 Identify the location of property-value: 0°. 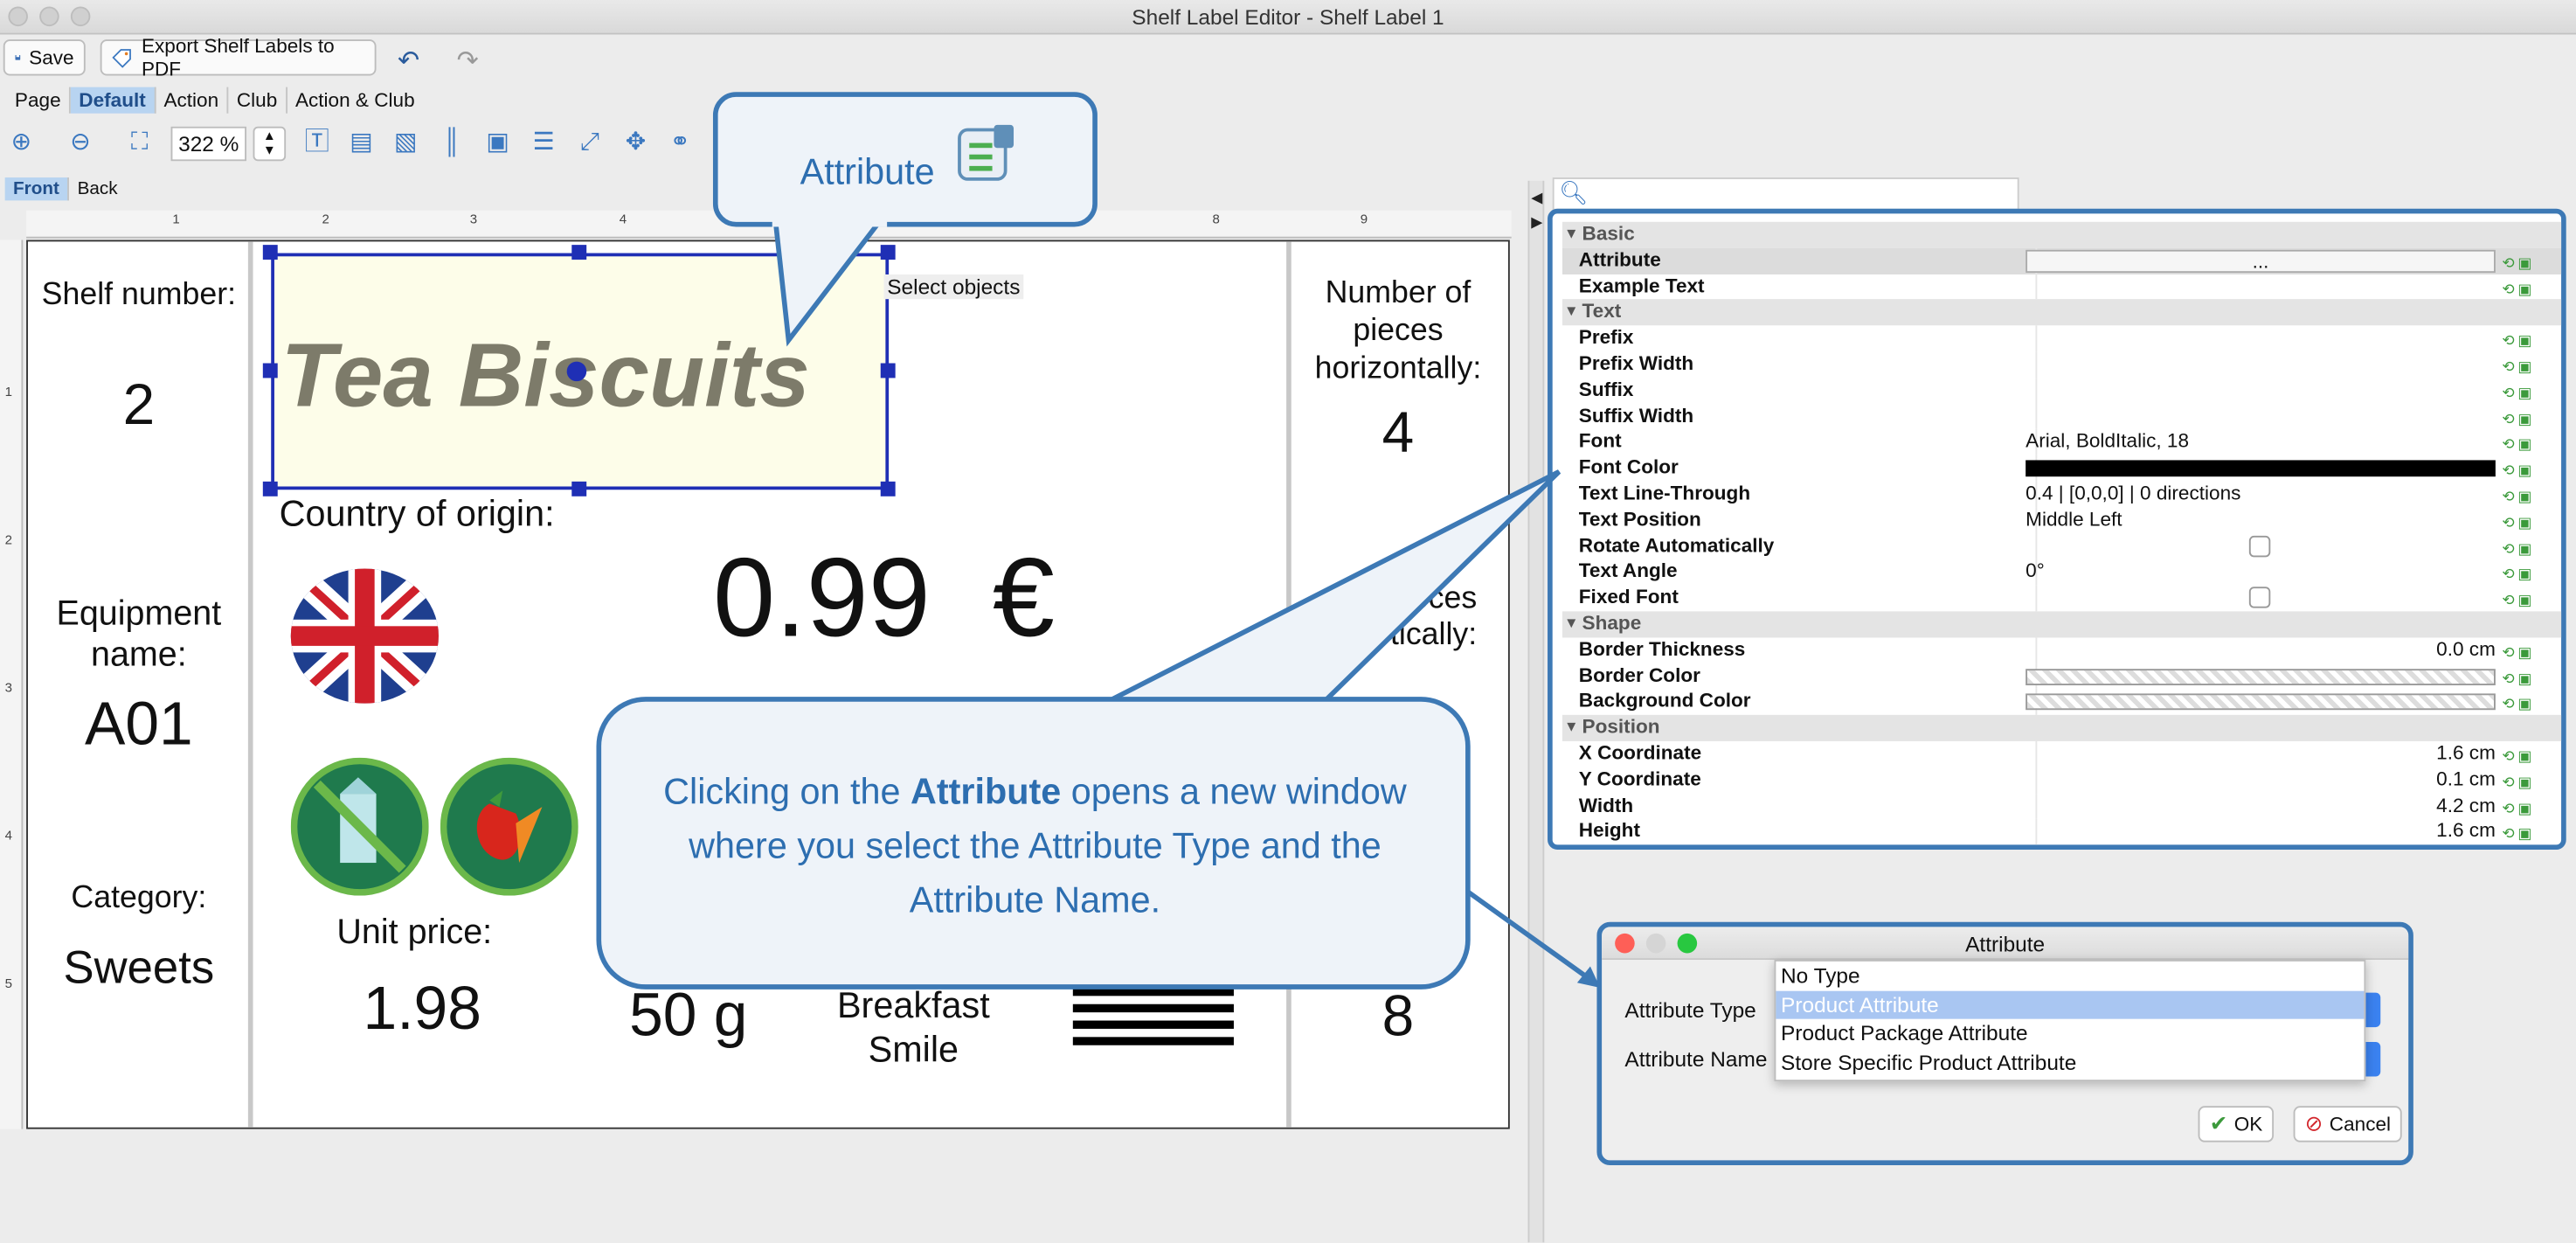
(2260, 572).